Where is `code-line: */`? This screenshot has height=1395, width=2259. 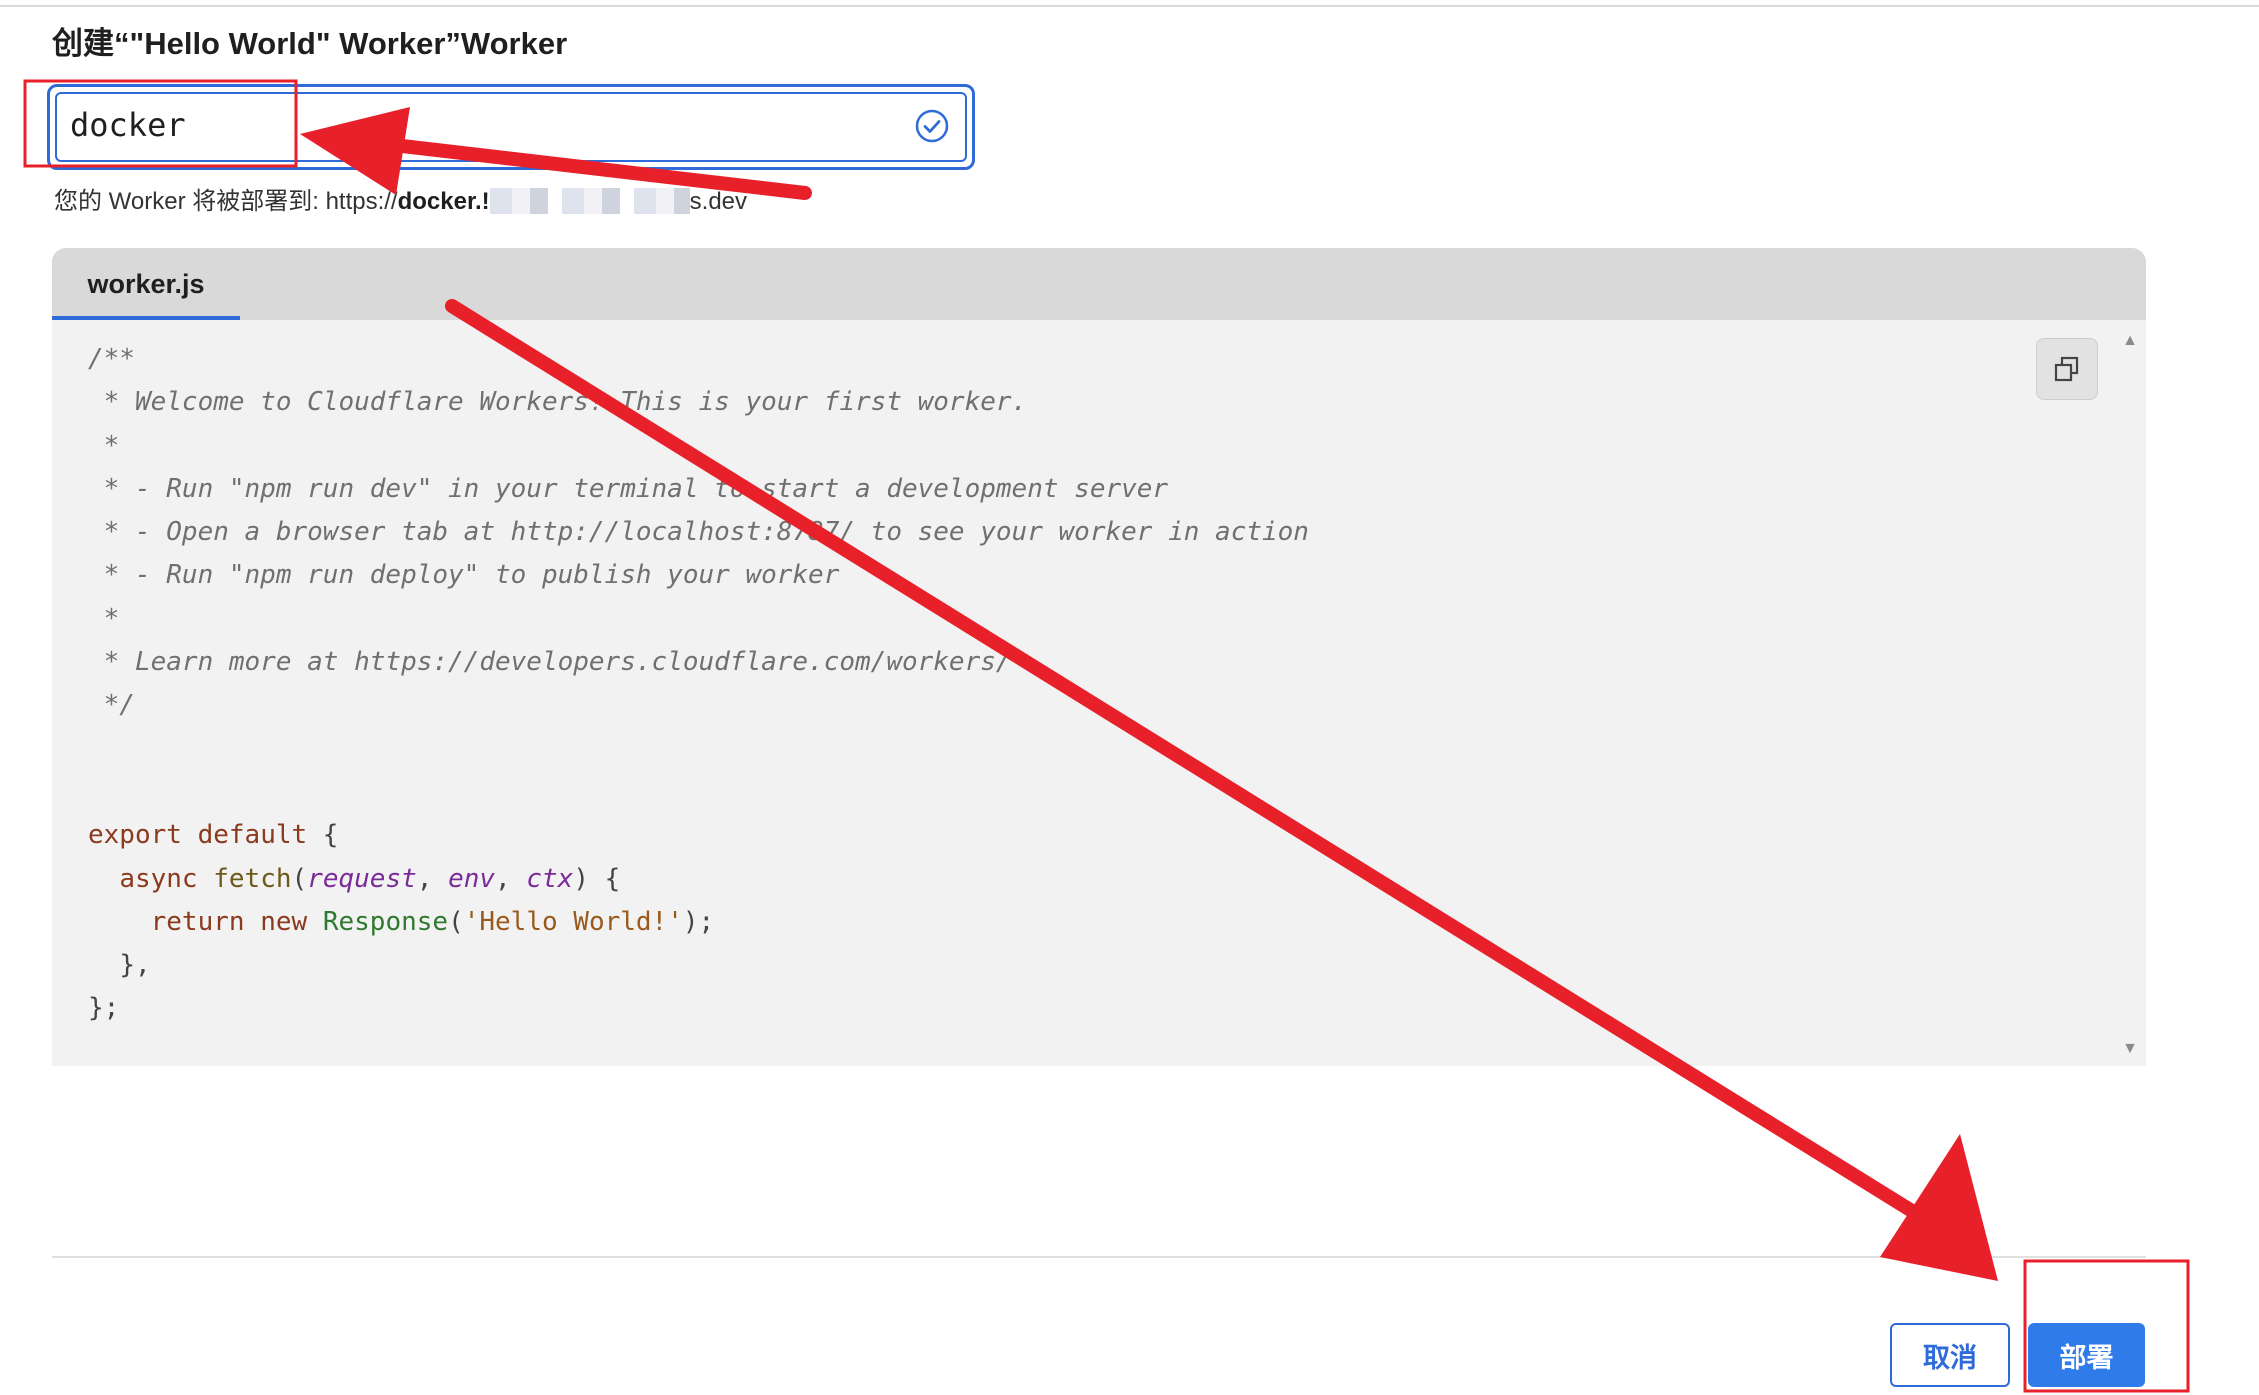 code-line: */ is located at coordinates (111, 705).